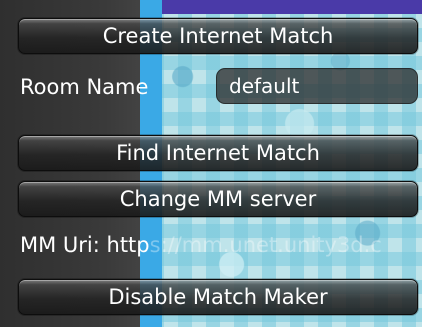 The width and height of the screenshot is (422, 327). What do you see at coordinates (218, 199) in the screenshot?
I see `change-mm-server-button: Change MM server` at bounding box center [218, 199].